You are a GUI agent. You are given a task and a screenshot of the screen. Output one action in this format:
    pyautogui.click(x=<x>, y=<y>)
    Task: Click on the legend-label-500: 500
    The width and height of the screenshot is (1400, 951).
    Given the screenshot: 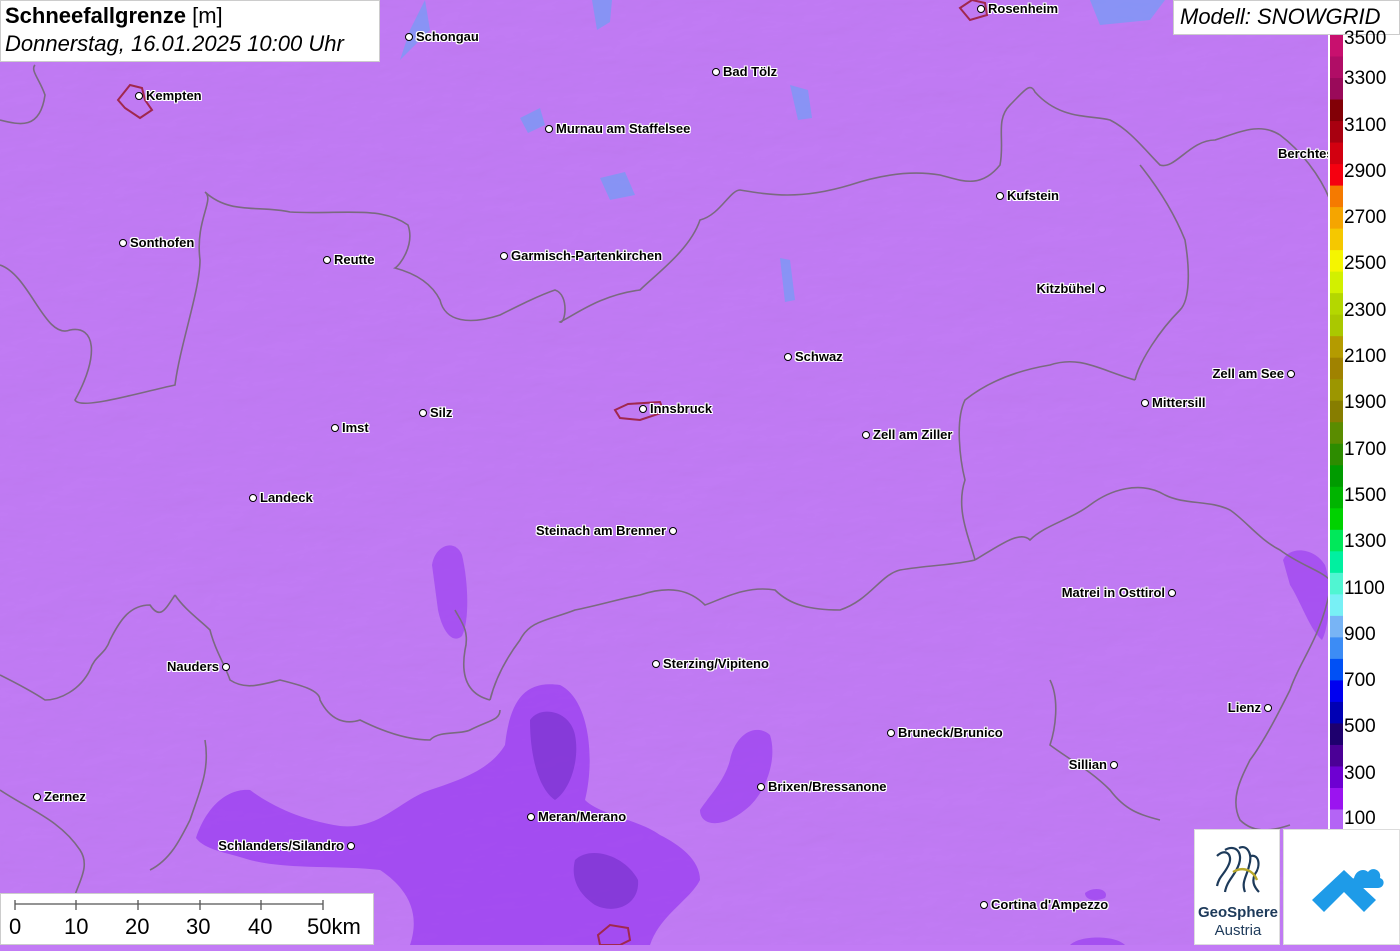 What is the action you would take?
    pyautogui.click(x=1360, y=726)
    